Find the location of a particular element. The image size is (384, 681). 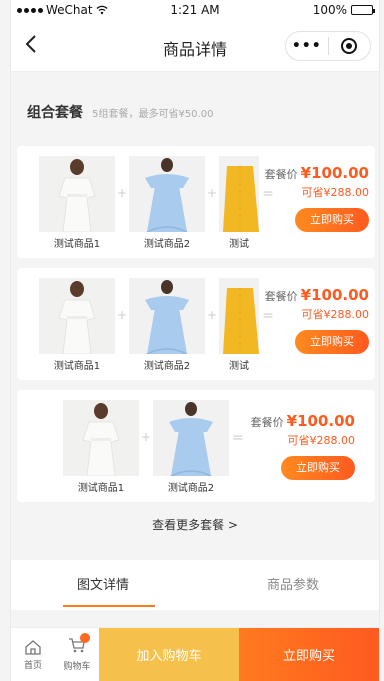

cart-button: 购物车 is located at coordinates (77, 654).